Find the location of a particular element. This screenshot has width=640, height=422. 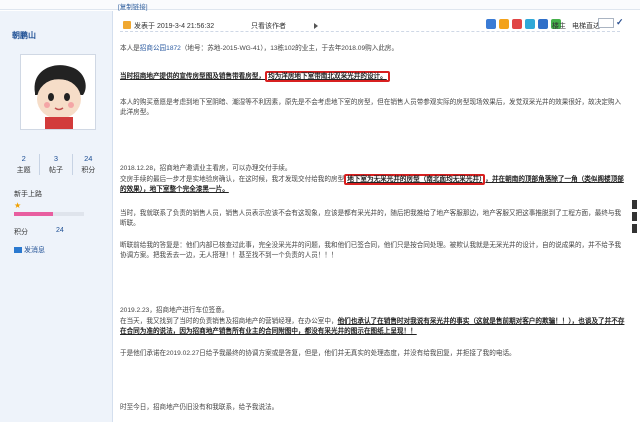

goto-floor-button-icon: ✓ is located at coordinates (620, 22).